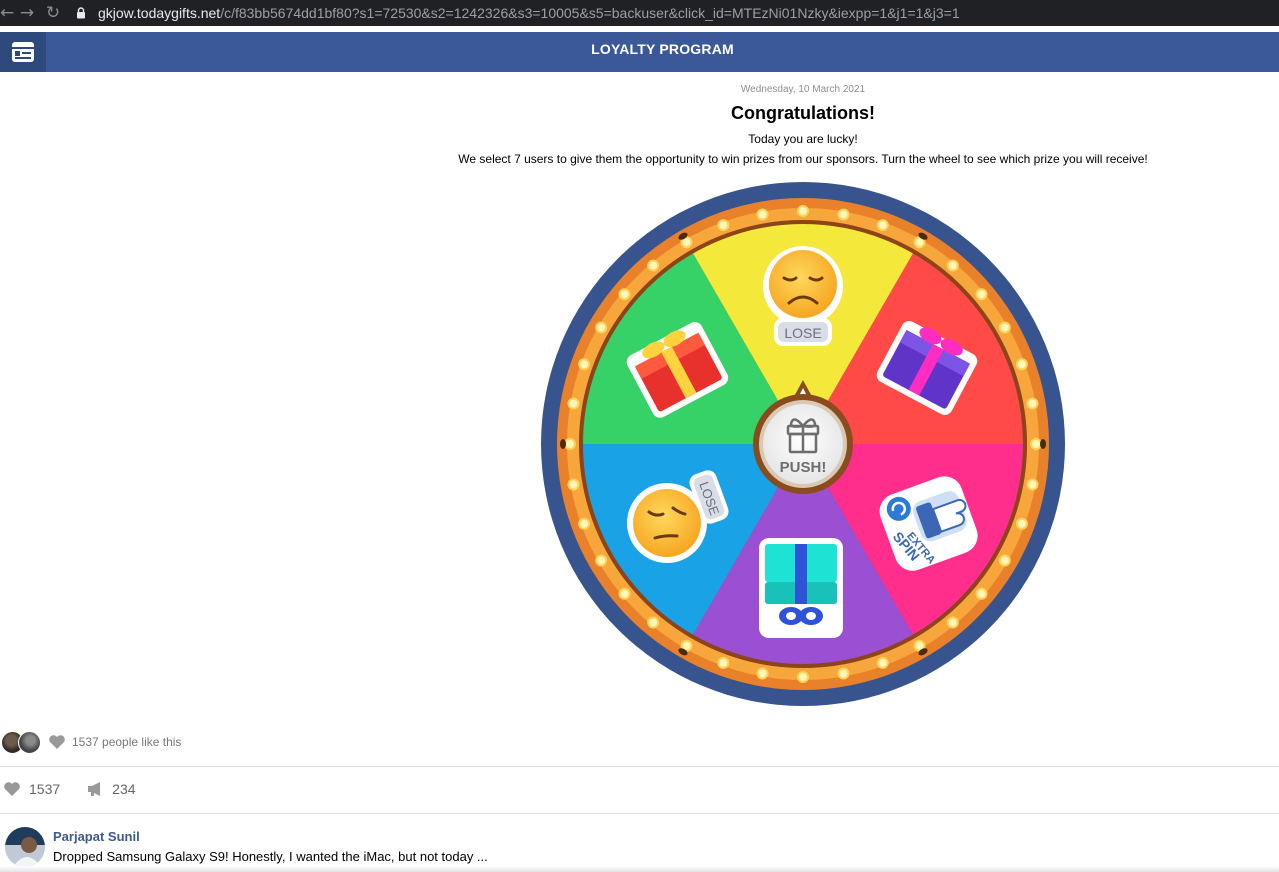 The height and width of the screenshot is (872, 1279). Describe the element at coordinates (801, 588) in the screenshot. I see `teal-gift-icon` at that location.